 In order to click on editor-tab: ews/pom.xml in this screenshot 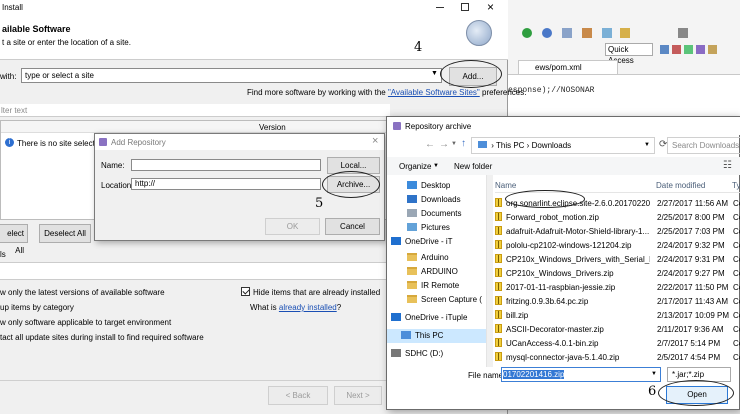, I will do `click(568, 67)`.